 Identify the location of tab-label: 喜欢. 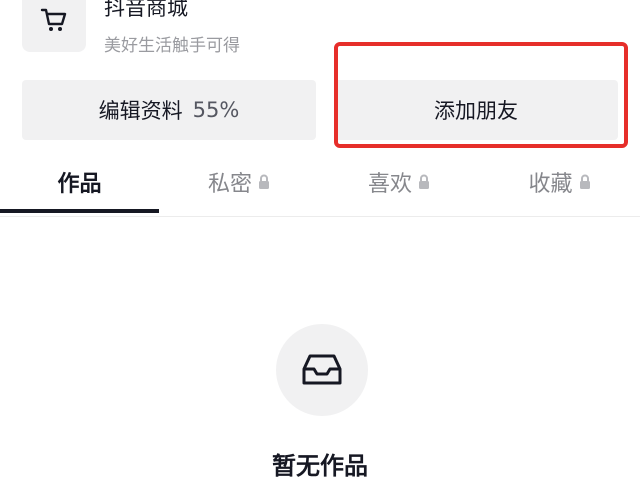
(389, 184).